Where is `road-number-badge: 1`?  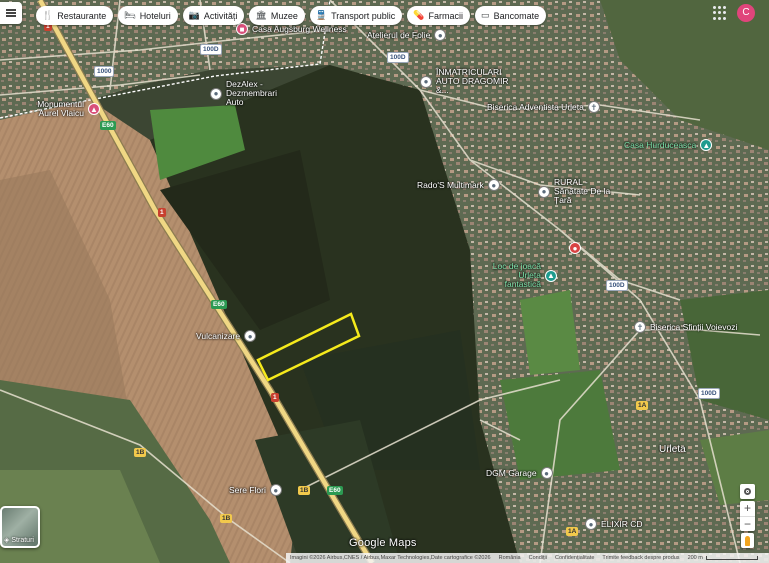 road-number-badge: 1 is located at coordinates (162, 212).